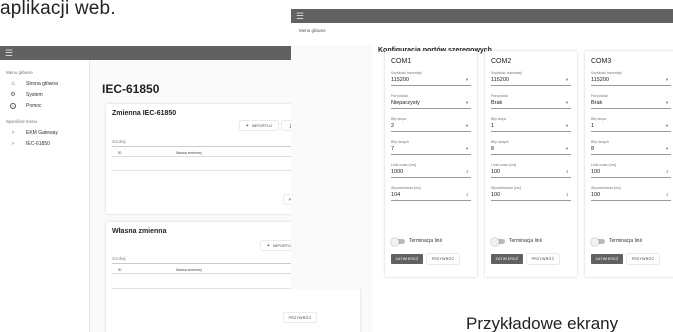 Image resolution: width=673 pixels, height=332 pixels. Describe the element at coordinates (34, 94) in the screenshot. I see `sidebar-item-label: System` at that location.